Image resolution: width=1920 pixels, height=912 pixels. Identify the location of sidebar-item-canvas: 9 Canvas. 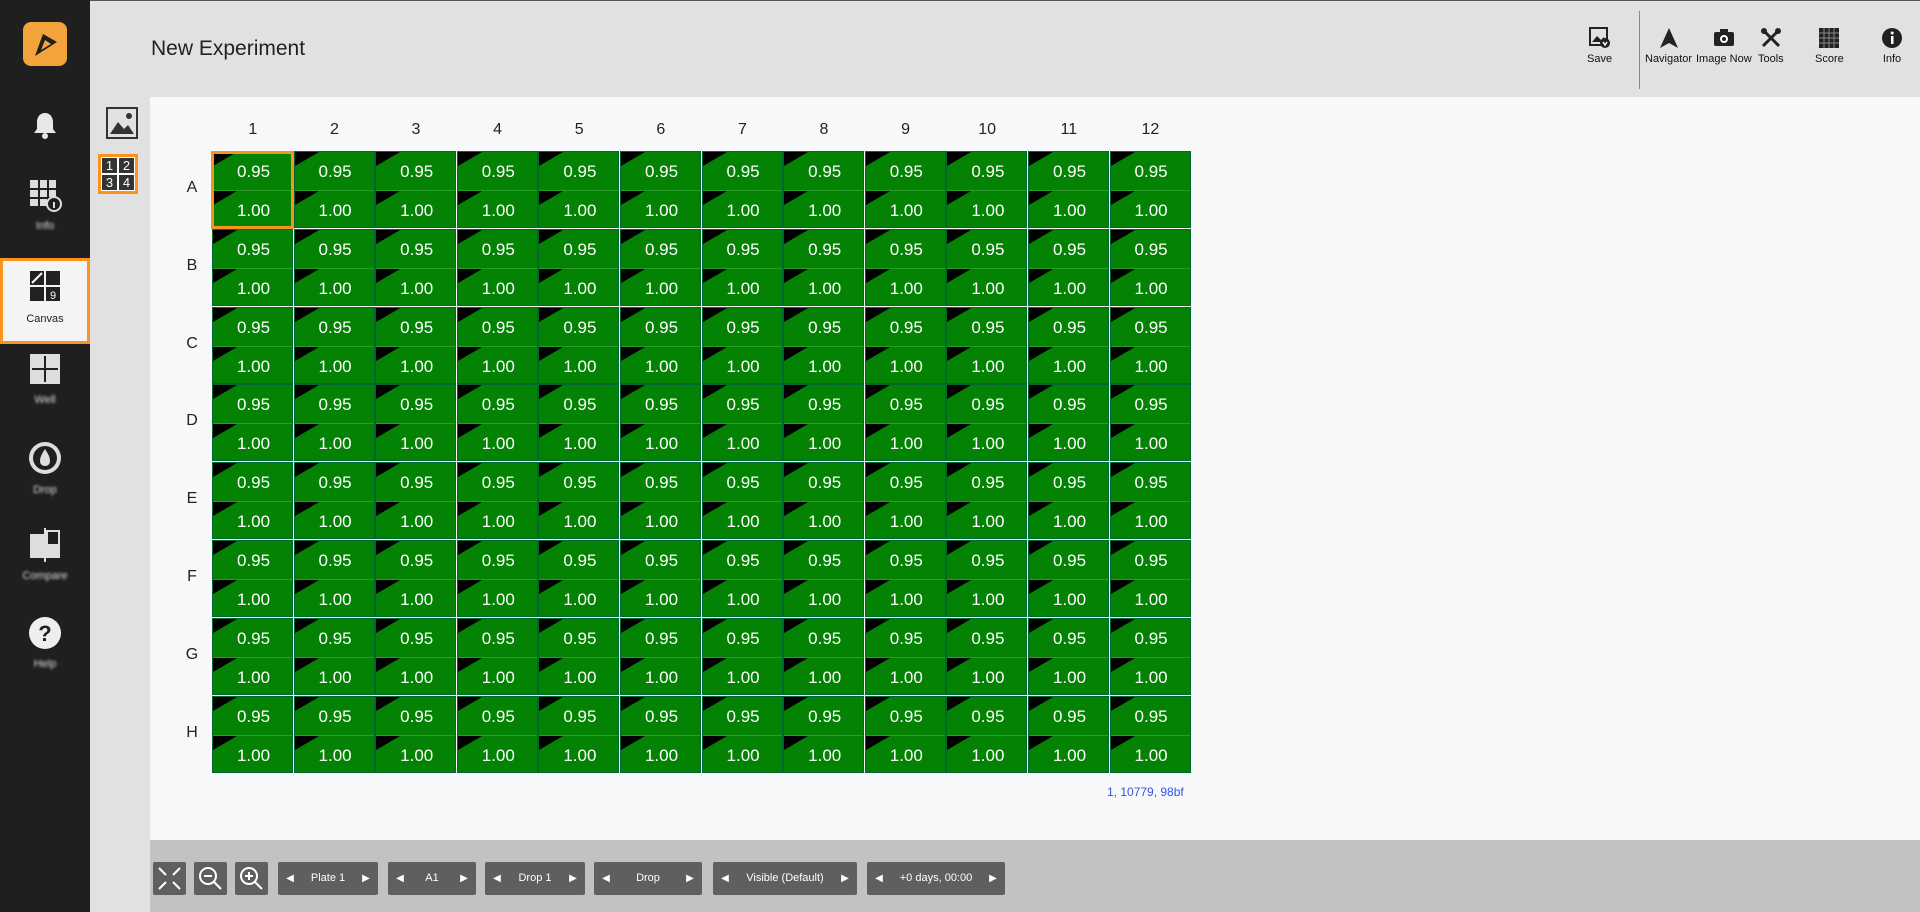
(45, 301).